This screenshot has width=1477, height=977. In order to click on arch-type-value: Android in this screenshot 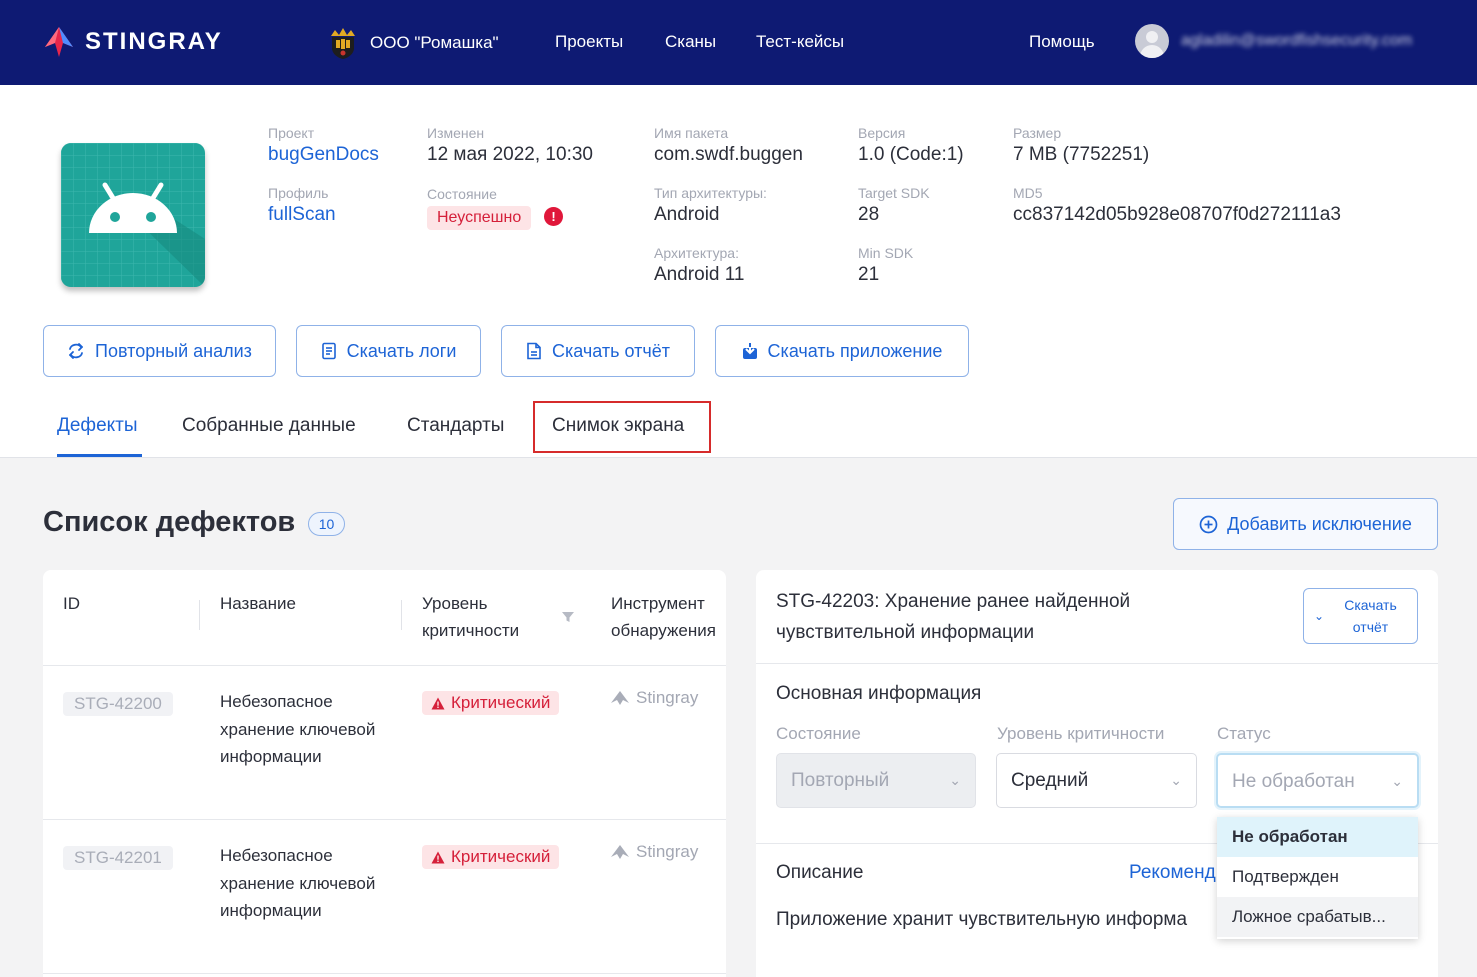, I will do `click(687, 214)`.